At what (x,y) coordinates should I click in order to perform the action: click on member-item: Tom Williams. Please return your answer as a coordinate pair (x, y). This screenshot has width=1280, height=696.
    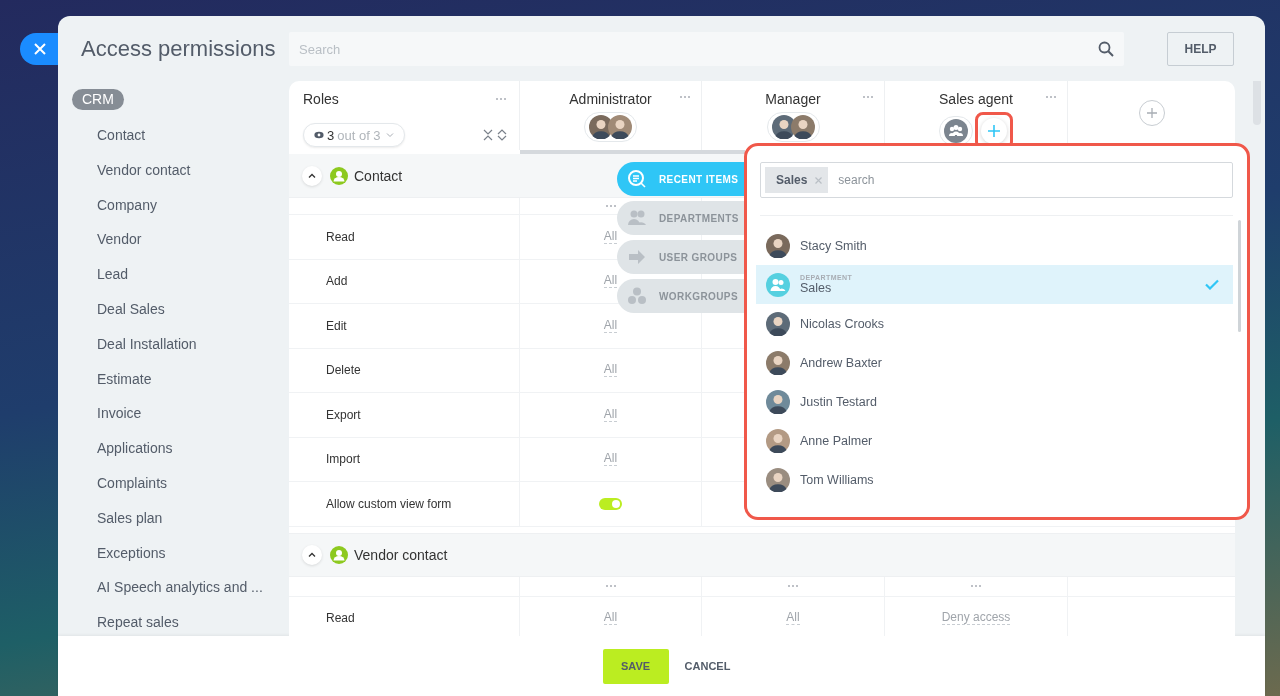
    Looking at the image, I should click on (994, 479).